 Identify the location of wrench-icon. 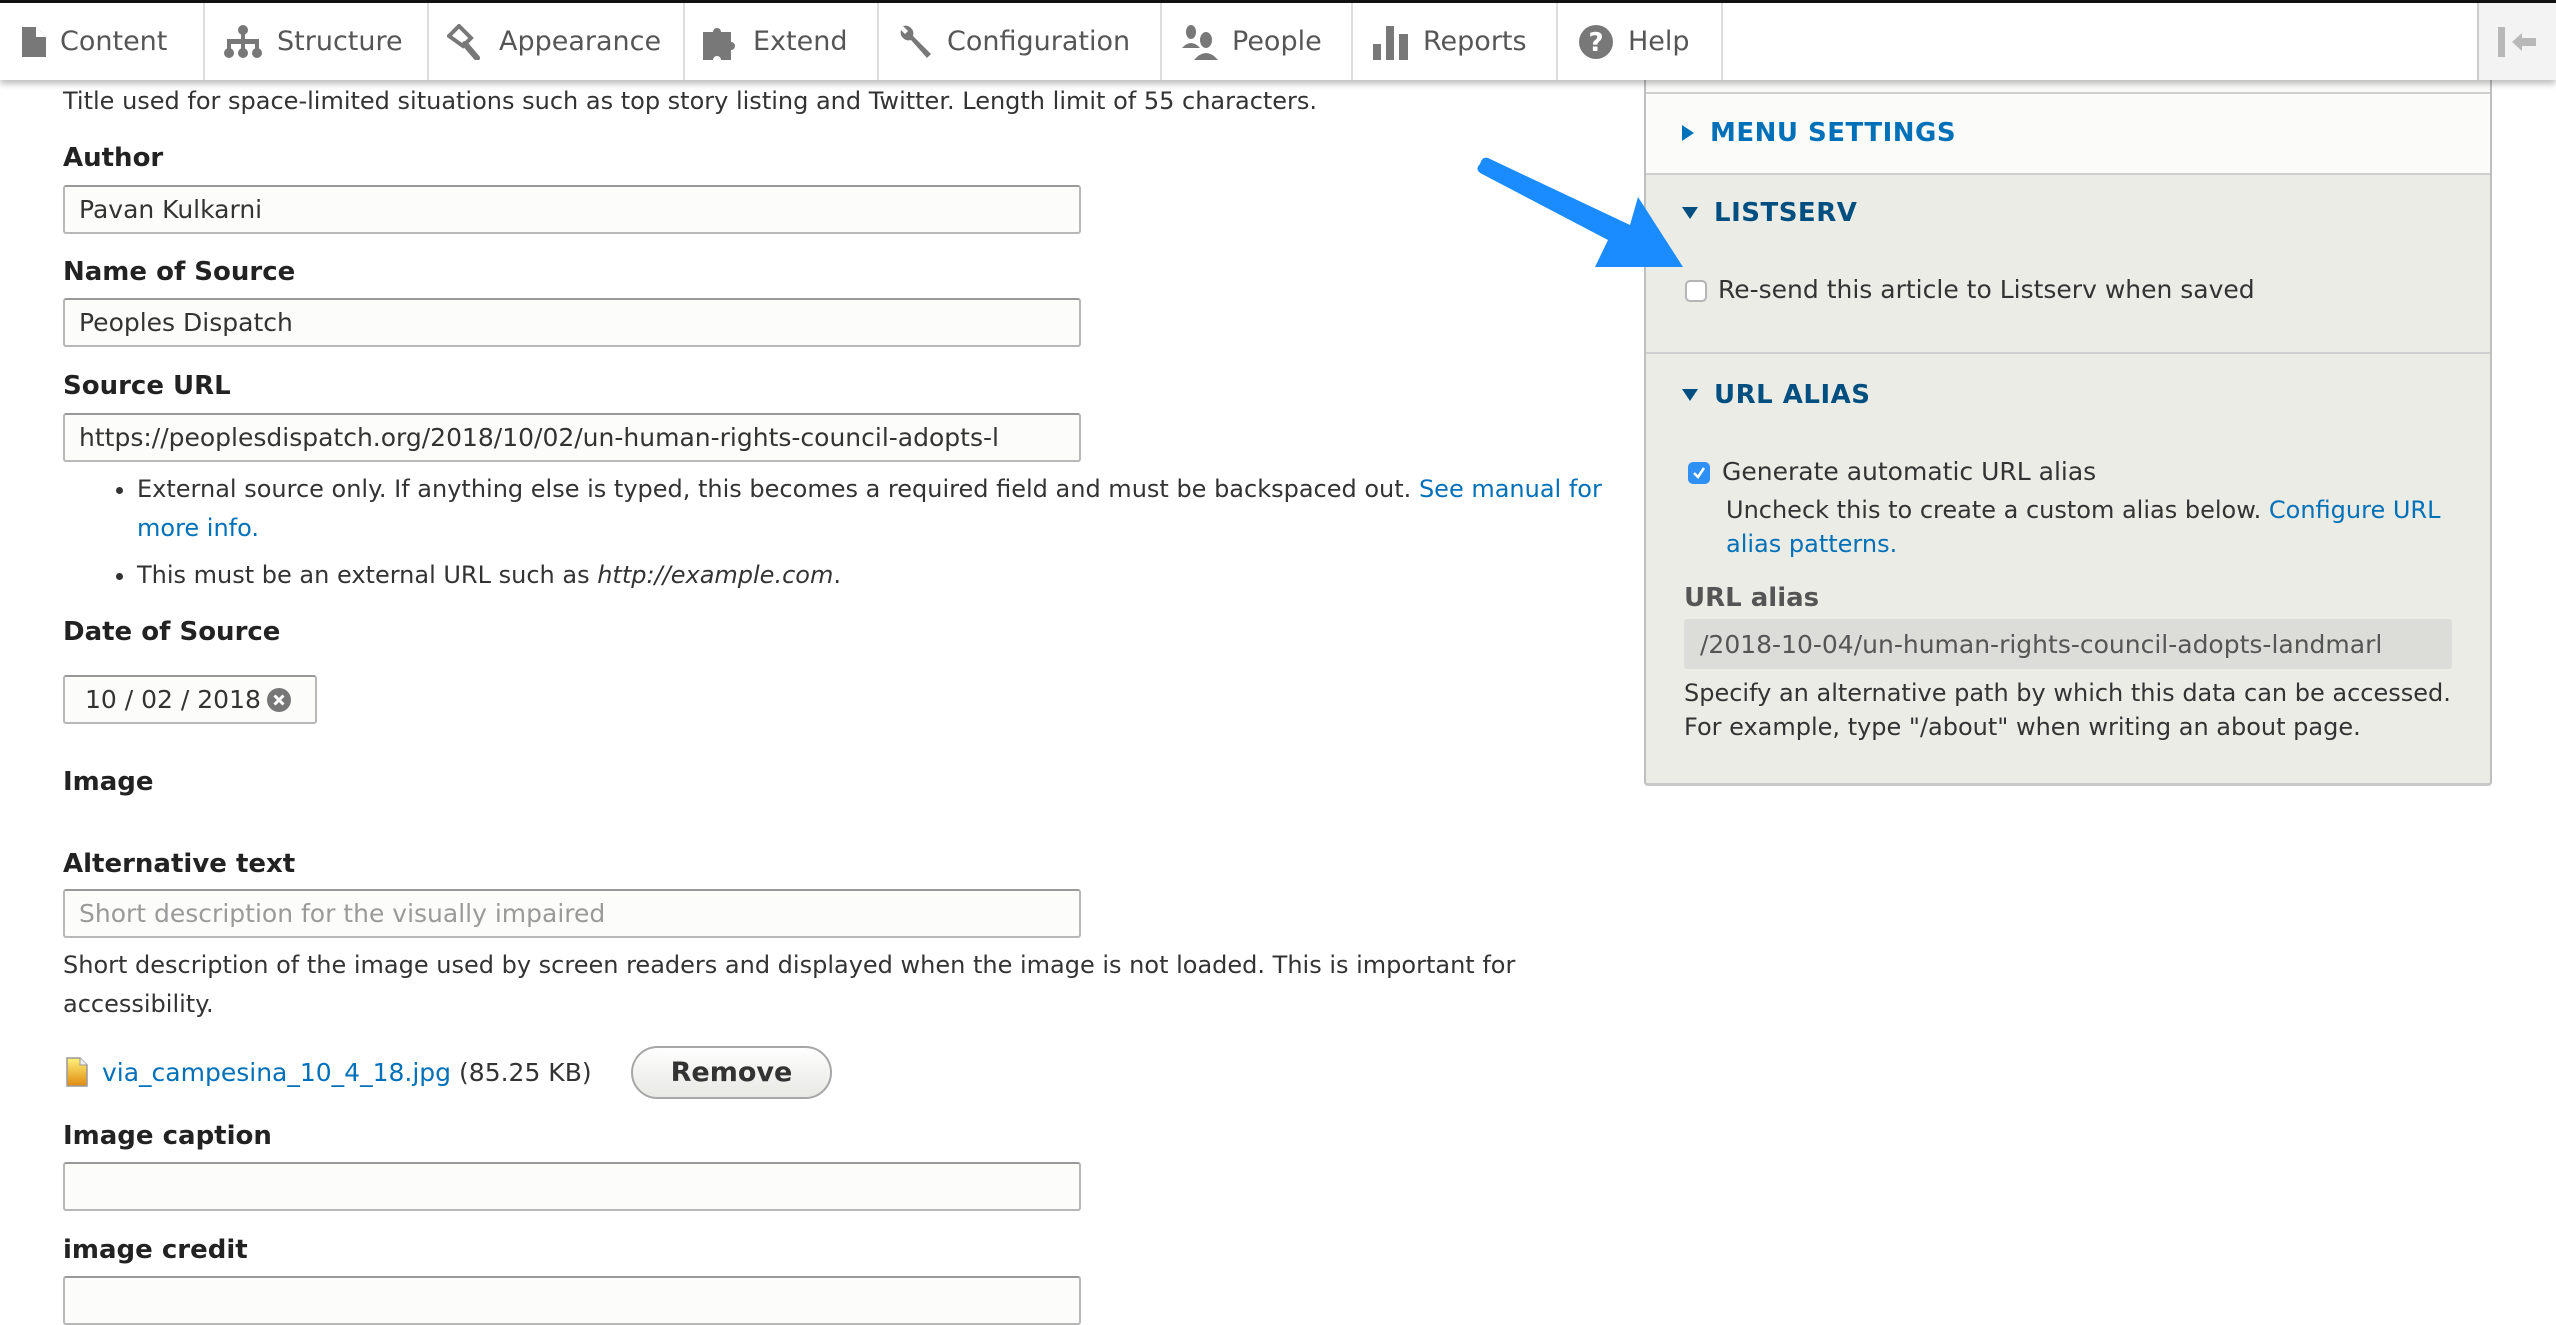
(915, 41).